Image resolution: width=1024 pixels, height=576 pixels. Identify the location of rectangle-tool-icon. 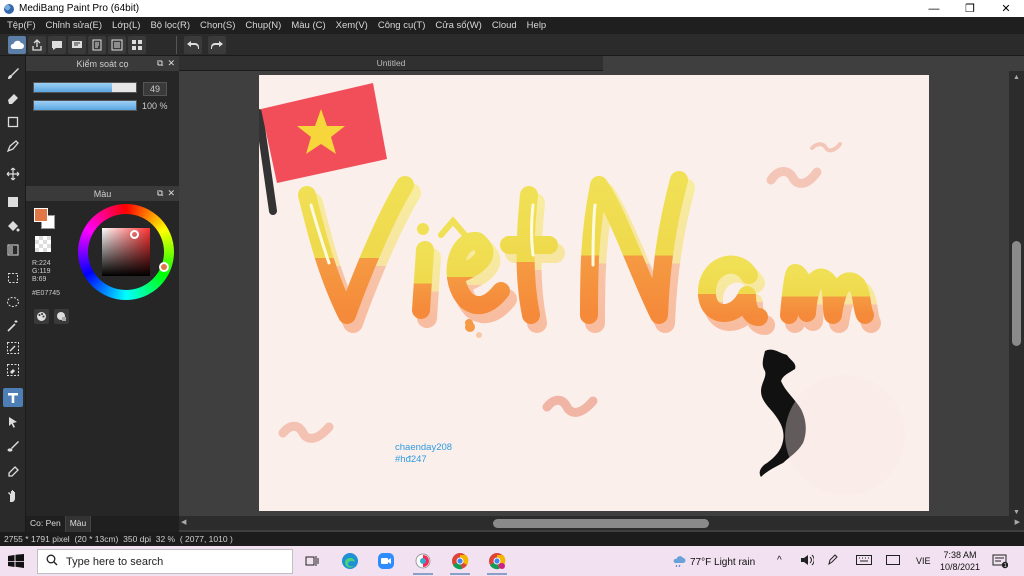
(13, 121).